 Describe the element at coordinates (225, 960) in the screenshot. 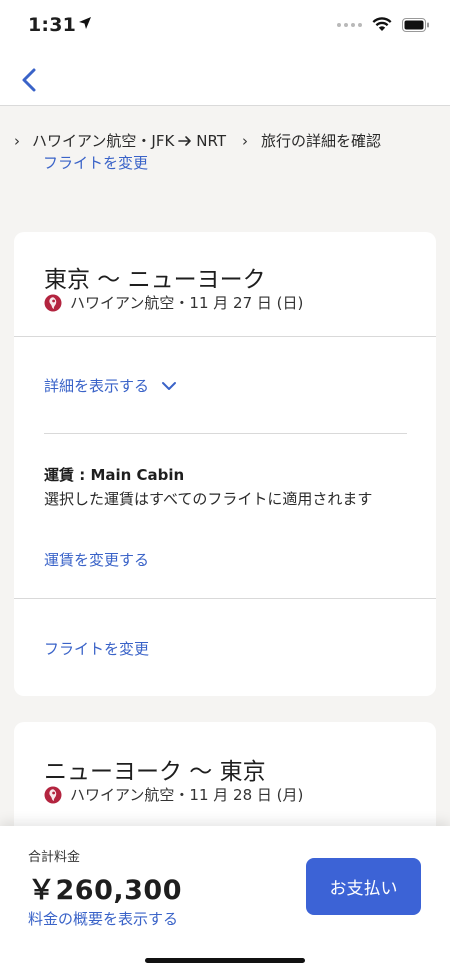

I see `home-indicator` at that location.